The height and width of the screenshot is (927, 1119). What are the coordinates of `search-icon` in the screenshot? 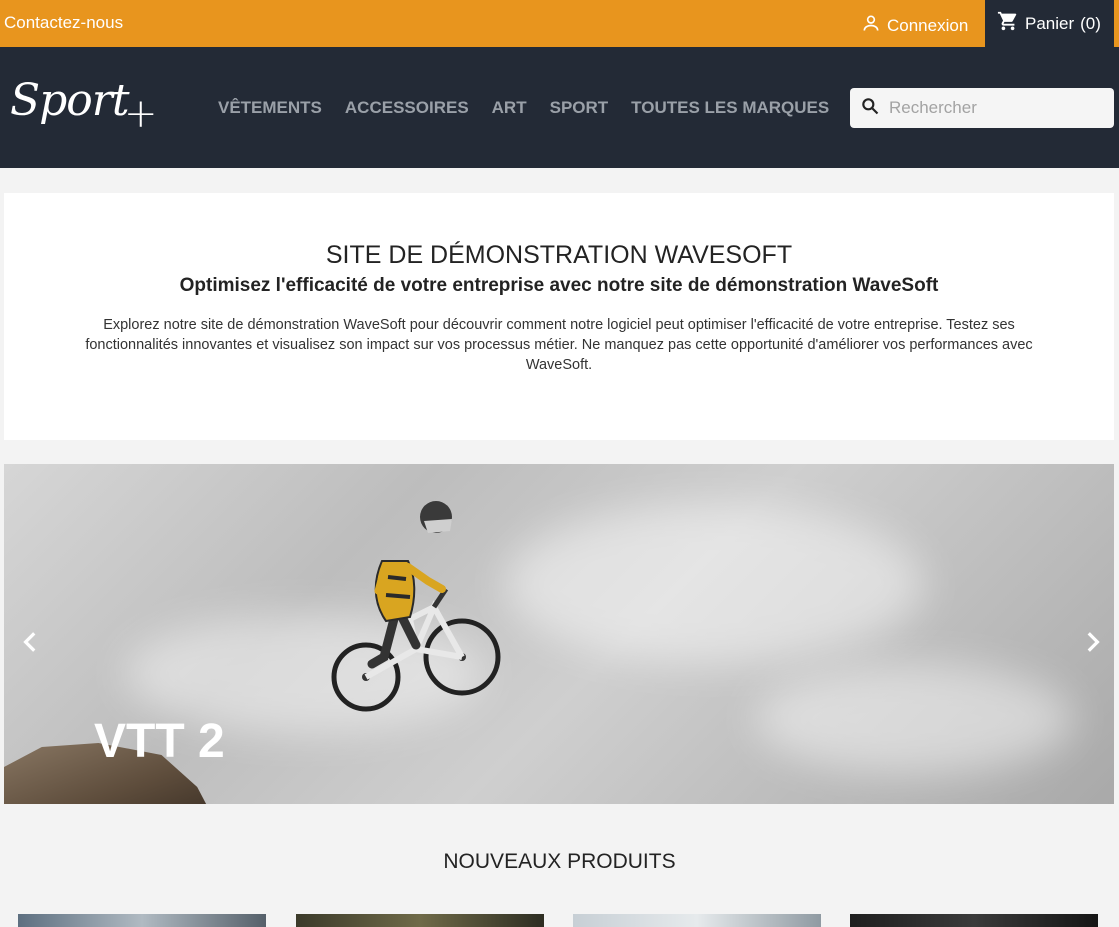 It's located at (870, 108).